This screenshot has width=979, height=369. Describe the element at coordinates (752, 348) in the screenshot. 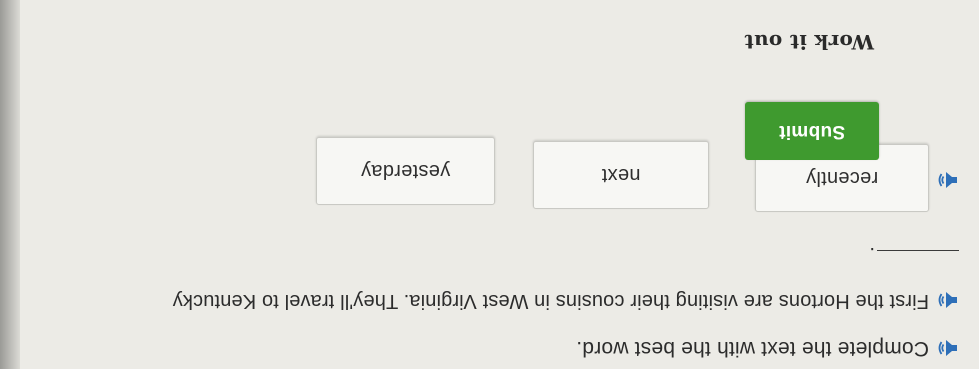

I see `prompt-text: Complete the text with the best word.` at that location.